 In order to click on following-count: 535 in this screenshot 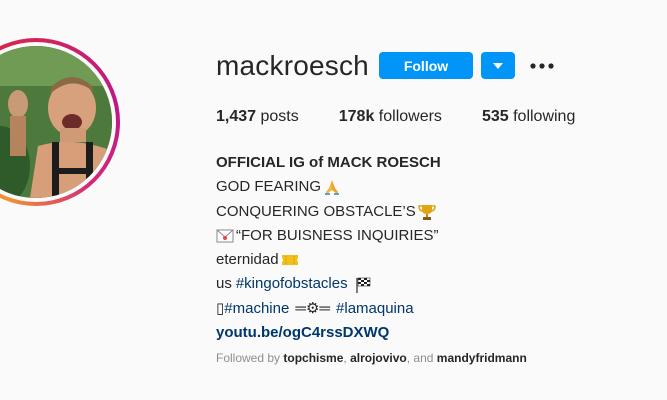, I will do `click(495, 116)`.